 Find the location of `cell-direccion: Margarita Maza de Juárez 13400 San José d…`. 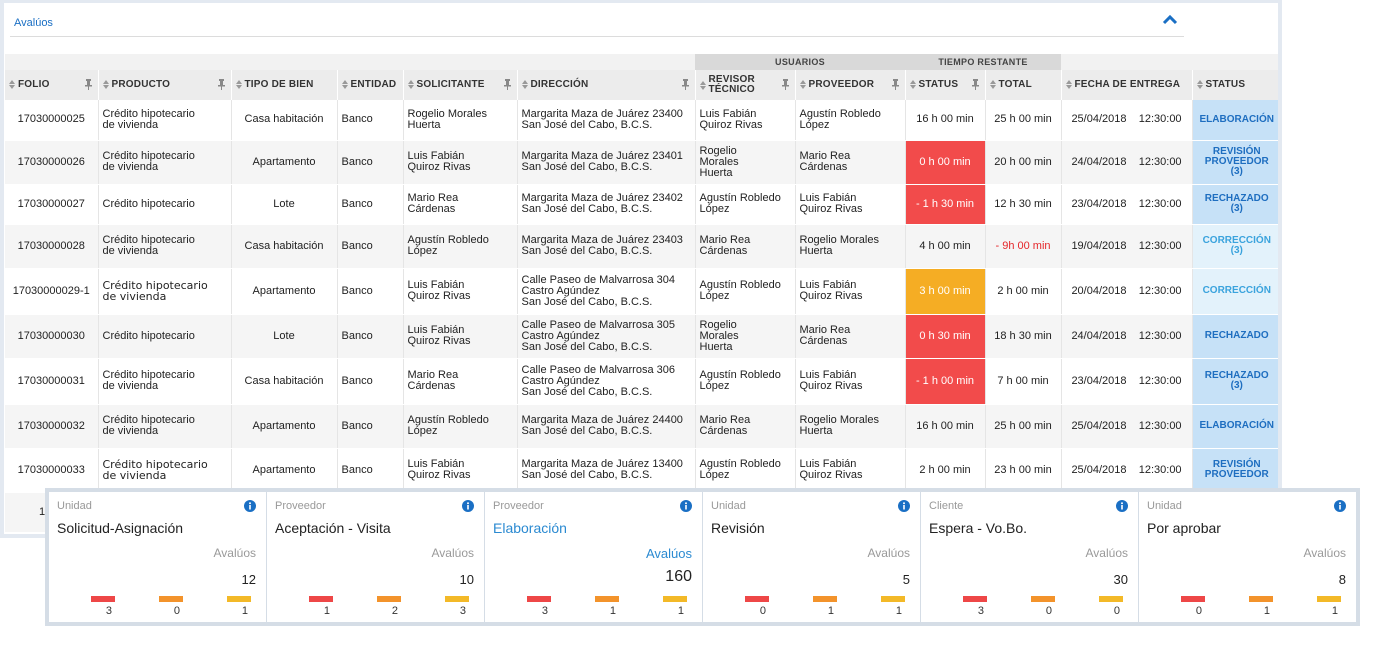

cell-direccion: Margarita Maza de Juárez 13400 San José d… is located at coordinates (606, 470).